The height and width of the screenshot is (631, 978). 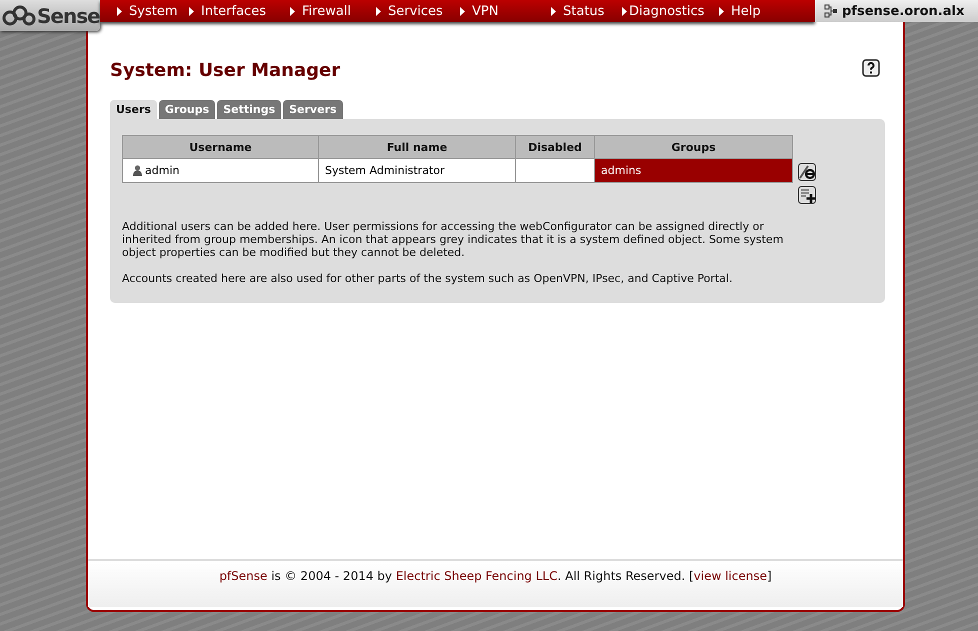 I want to click on help-text: Accounts created here are also used for other parts of the system such as OpenVPN, IPsec, and Captive Portal., so click(x=428, y=278).